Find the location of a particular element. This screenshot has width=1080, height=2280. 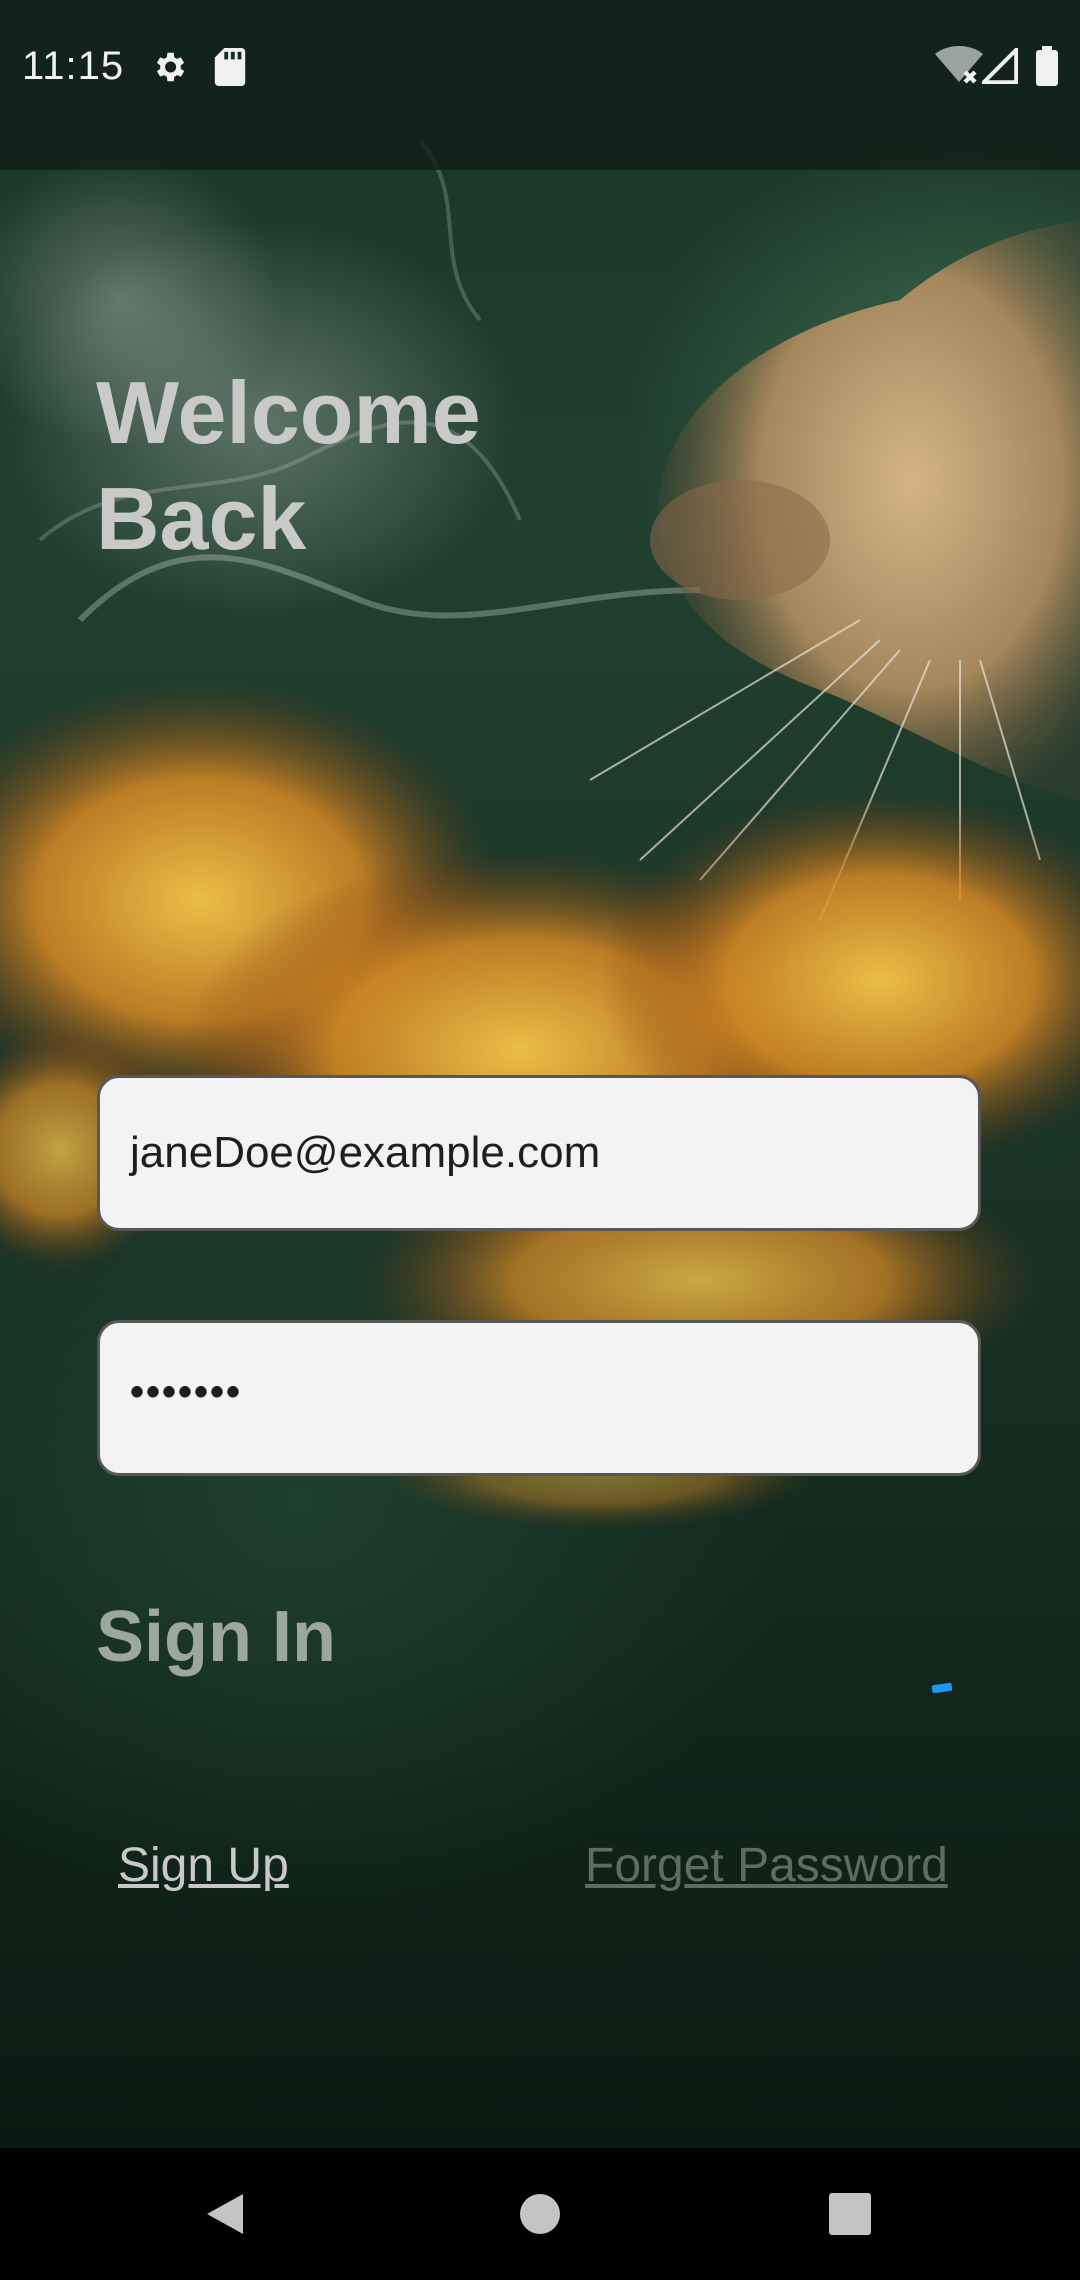

status-time: 11:15 is located at coordinates (73, 66).